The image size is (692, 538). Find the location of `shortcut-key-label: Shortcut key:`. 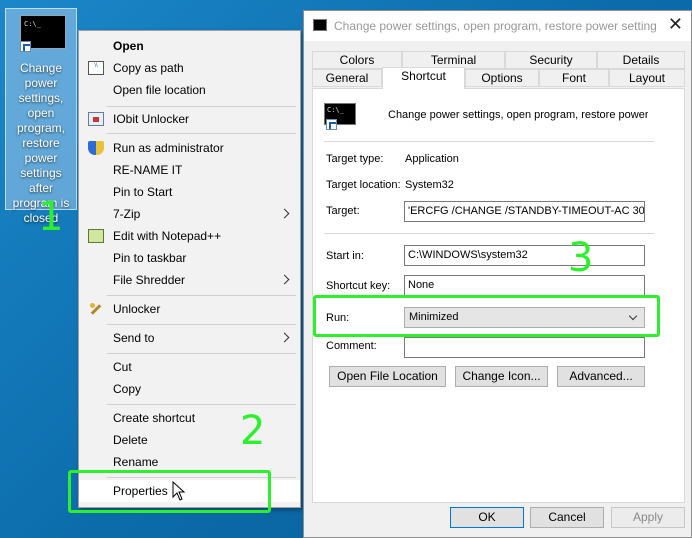

shortcut-key-label: Shortcut key: is located at coordinates (358, 286).